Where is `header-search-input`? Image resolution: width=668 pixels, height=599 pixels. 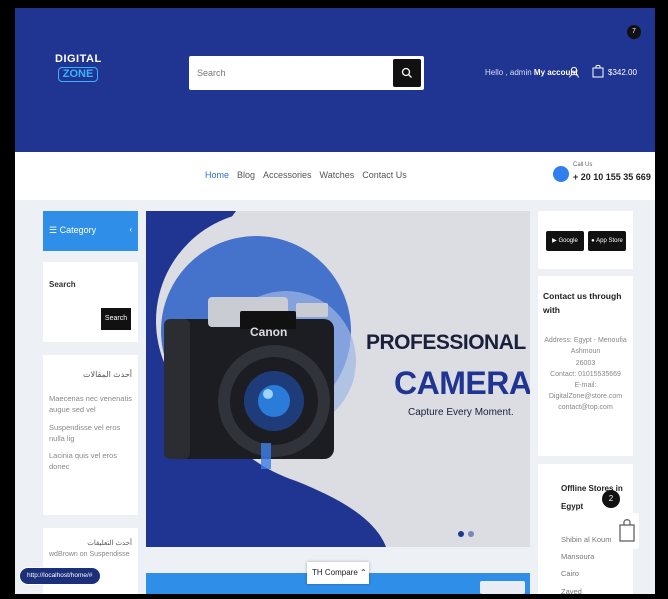
header-search-input is located at coordinates (289, 73).